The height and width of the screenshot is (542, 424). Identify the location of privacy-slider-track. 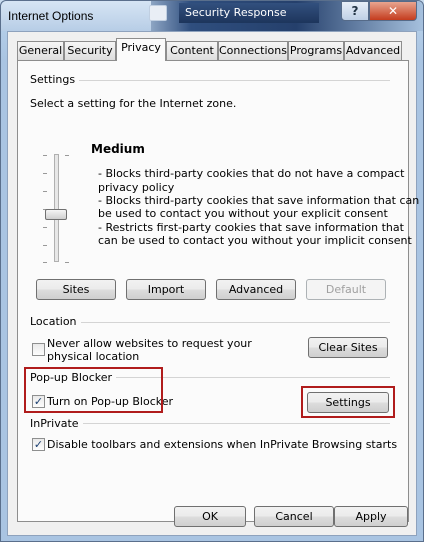
(56, 208).